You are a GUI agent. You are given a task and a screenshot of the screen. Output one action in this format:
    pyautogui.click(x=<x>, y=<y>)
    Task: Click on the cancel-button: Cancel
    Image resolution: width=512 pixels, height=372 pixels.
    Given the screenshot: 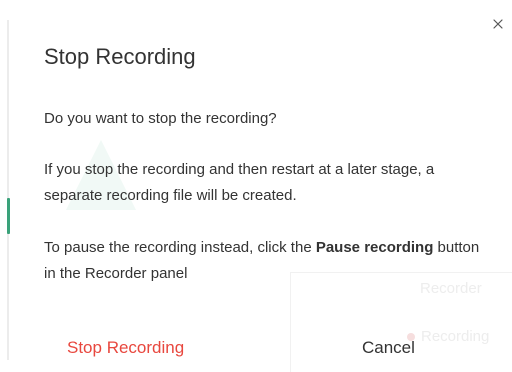 What is the action you would take?
    pyautogui.click(x=388, y=348)
    